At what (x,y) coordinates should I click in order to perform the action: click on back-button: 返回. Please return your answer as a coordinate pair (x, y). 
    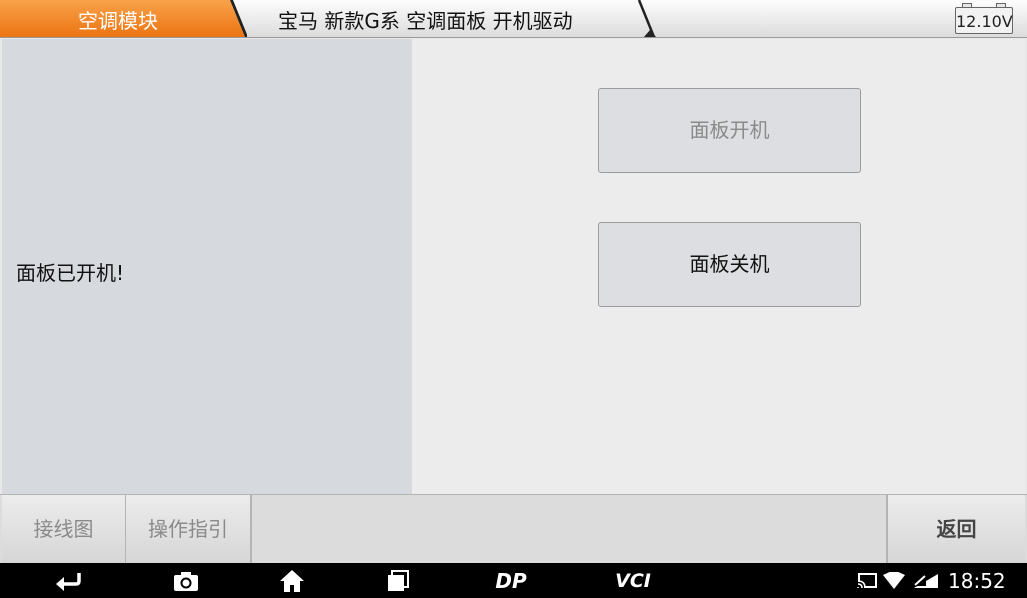
    Looking at the image, I should click on (956, 529).